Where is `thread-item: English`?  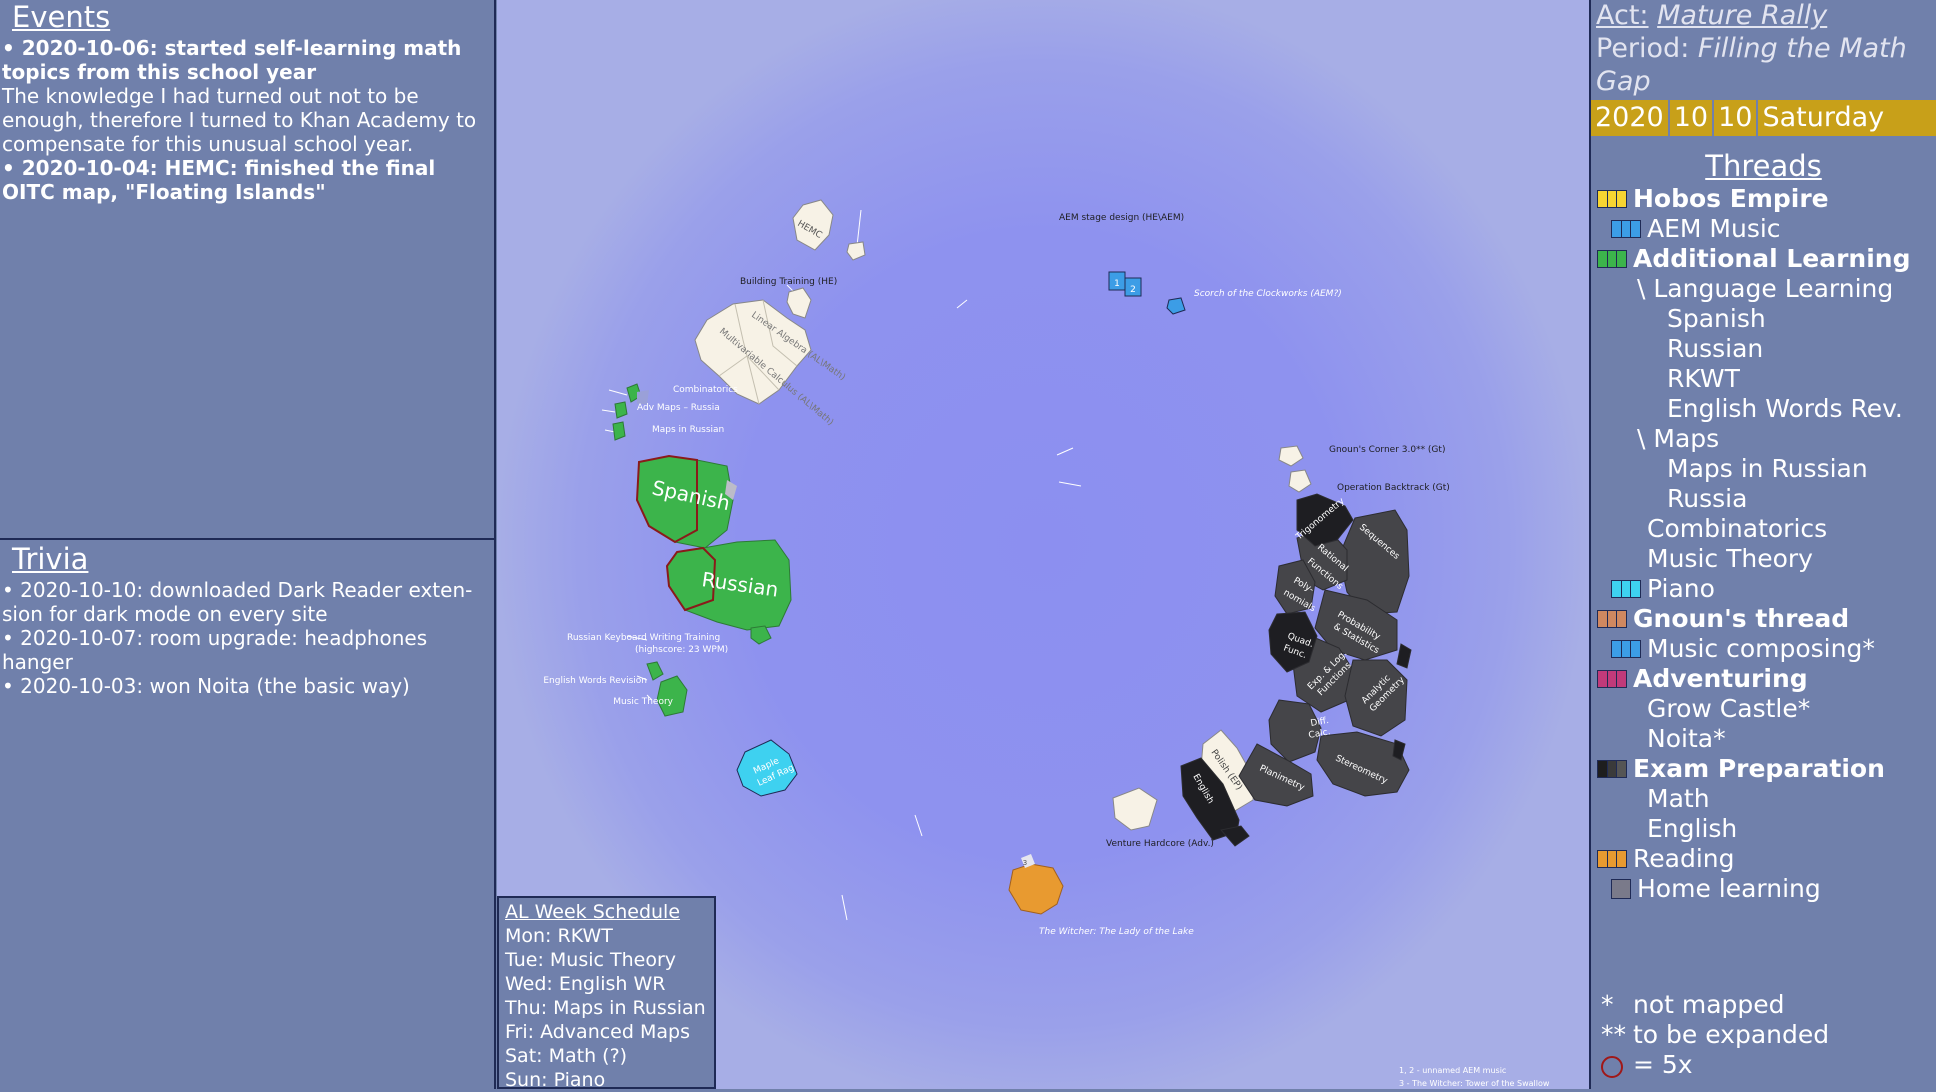
thread-item: English is located at coordinates (1763, 829).